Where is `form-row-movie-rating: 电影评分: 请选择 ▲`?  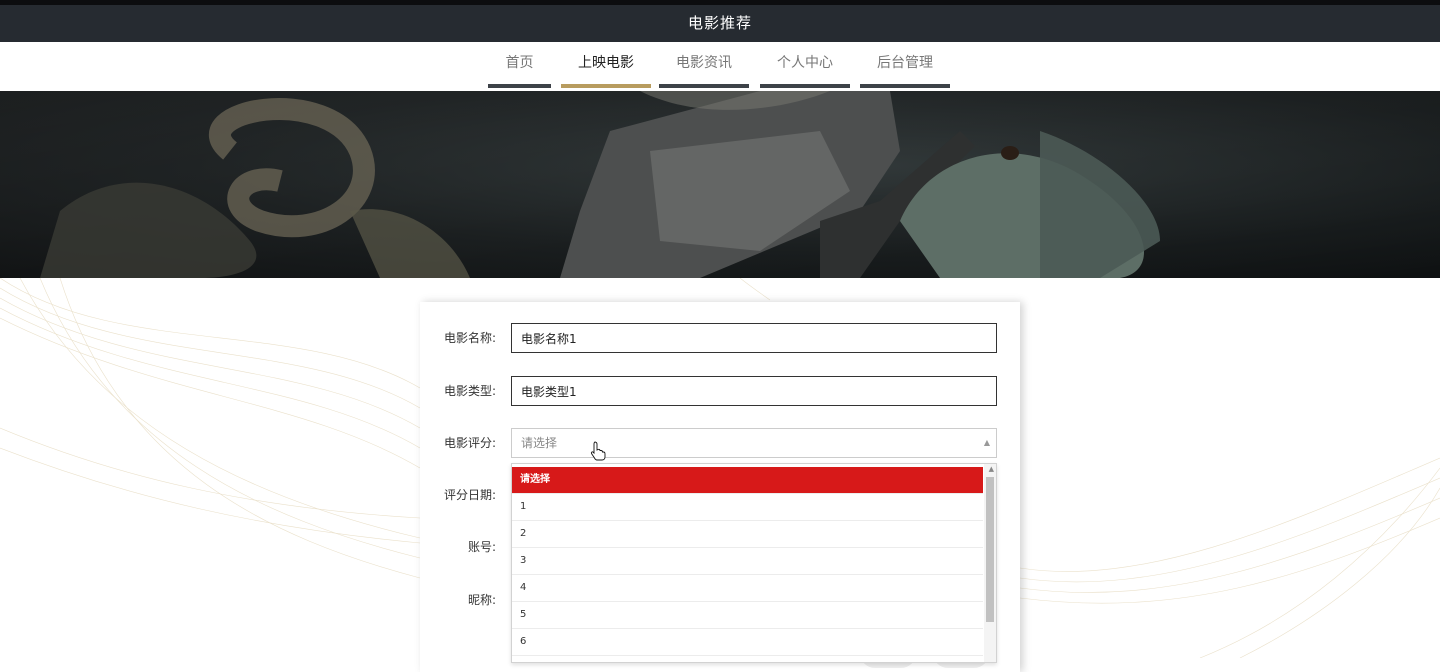 form-row-movie-rating: 电影评分: 请选择 ▲ is located at coordinates (720, 443).